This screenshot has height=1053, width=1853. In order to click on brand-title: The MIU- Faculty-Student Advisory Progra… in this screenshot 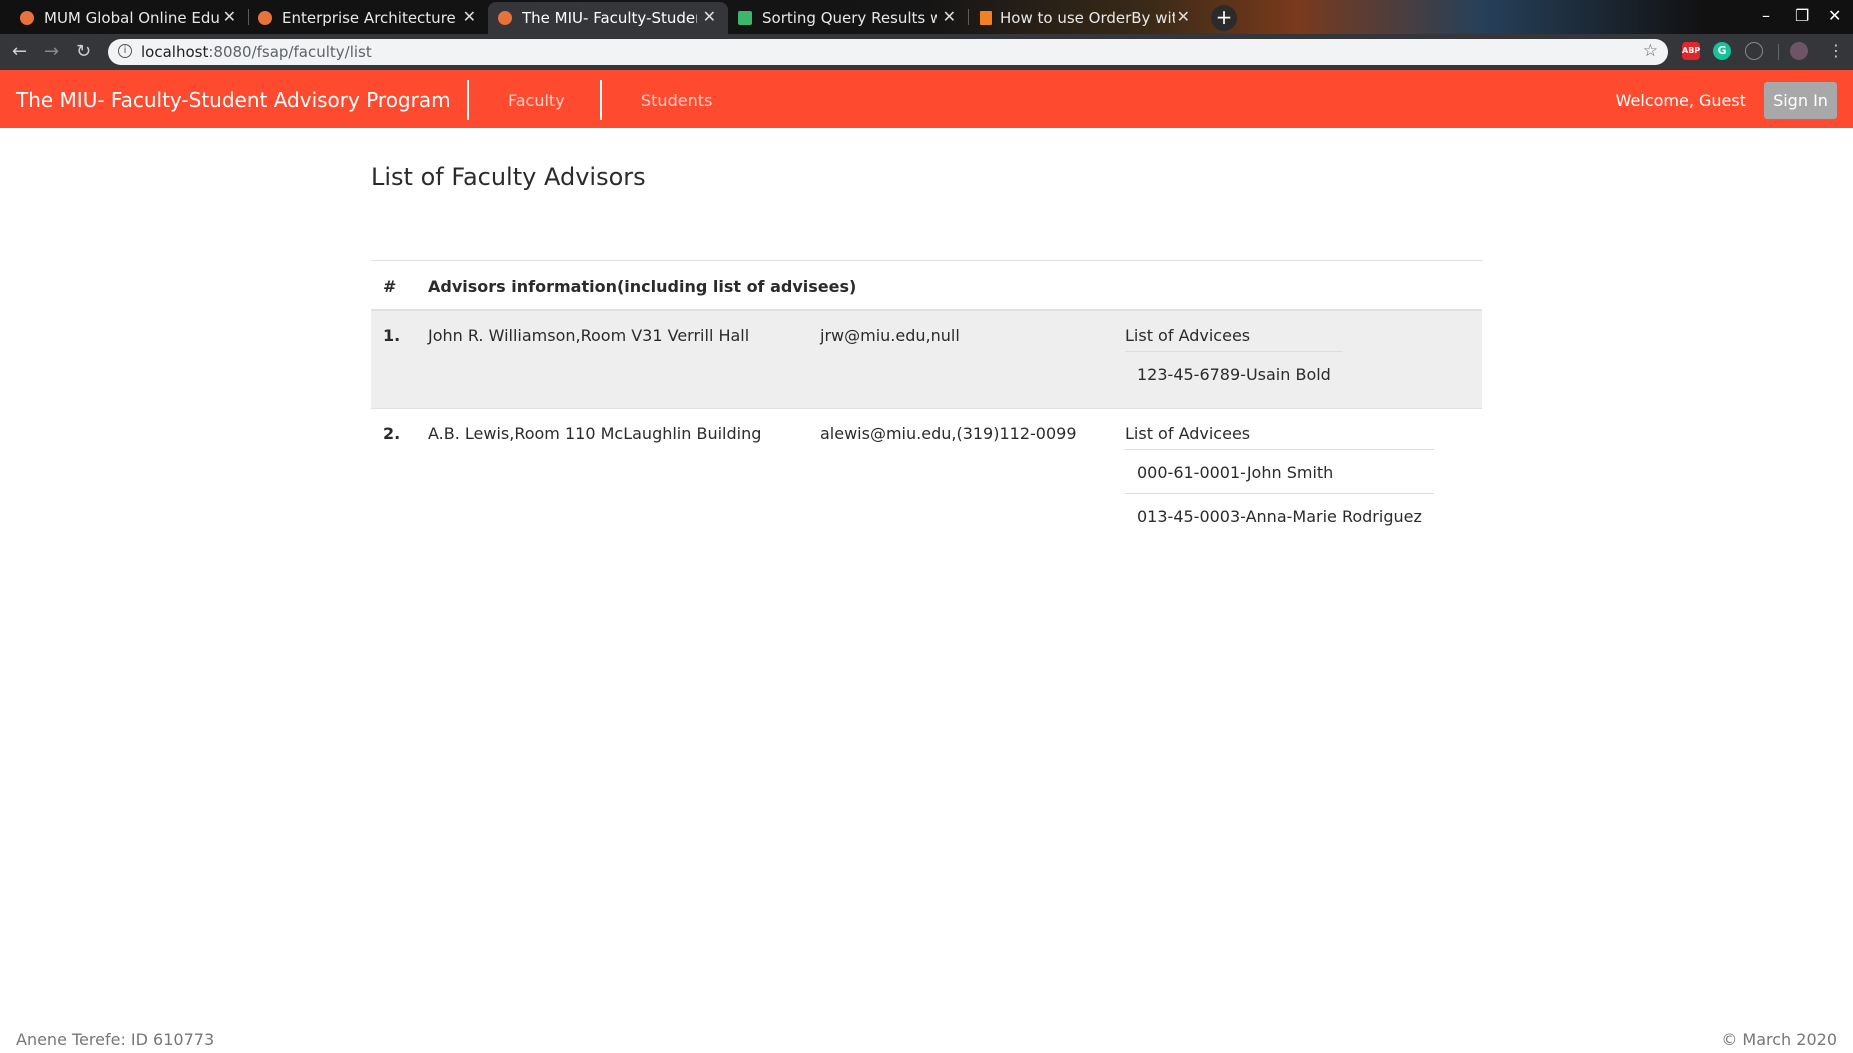, I will do `click(233, 100)`.